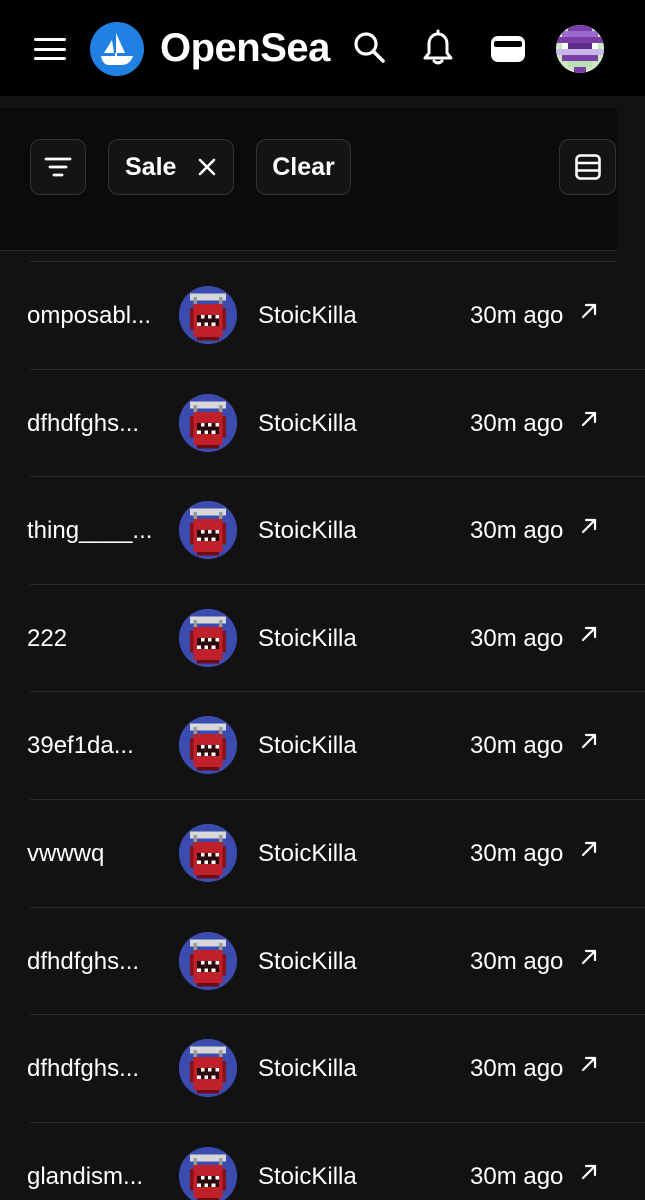  Describe the element at coordinates (151, 166) in the screenshot. I see `sale-chip-label: Sale` at that location.